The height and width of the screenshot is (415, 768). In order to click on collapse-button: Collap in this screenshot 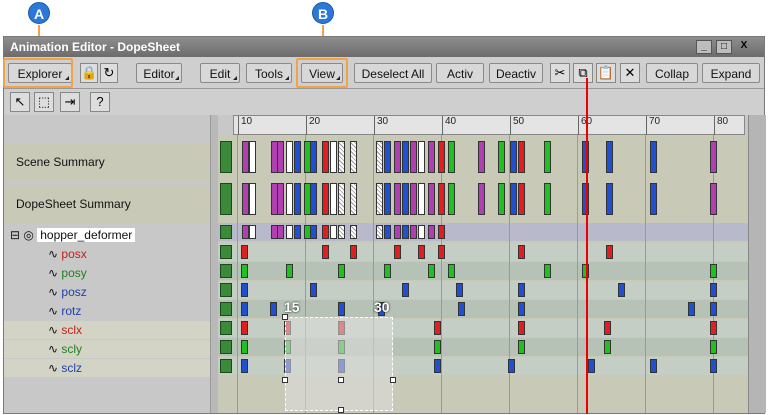, I will do `click(672, 73)`.